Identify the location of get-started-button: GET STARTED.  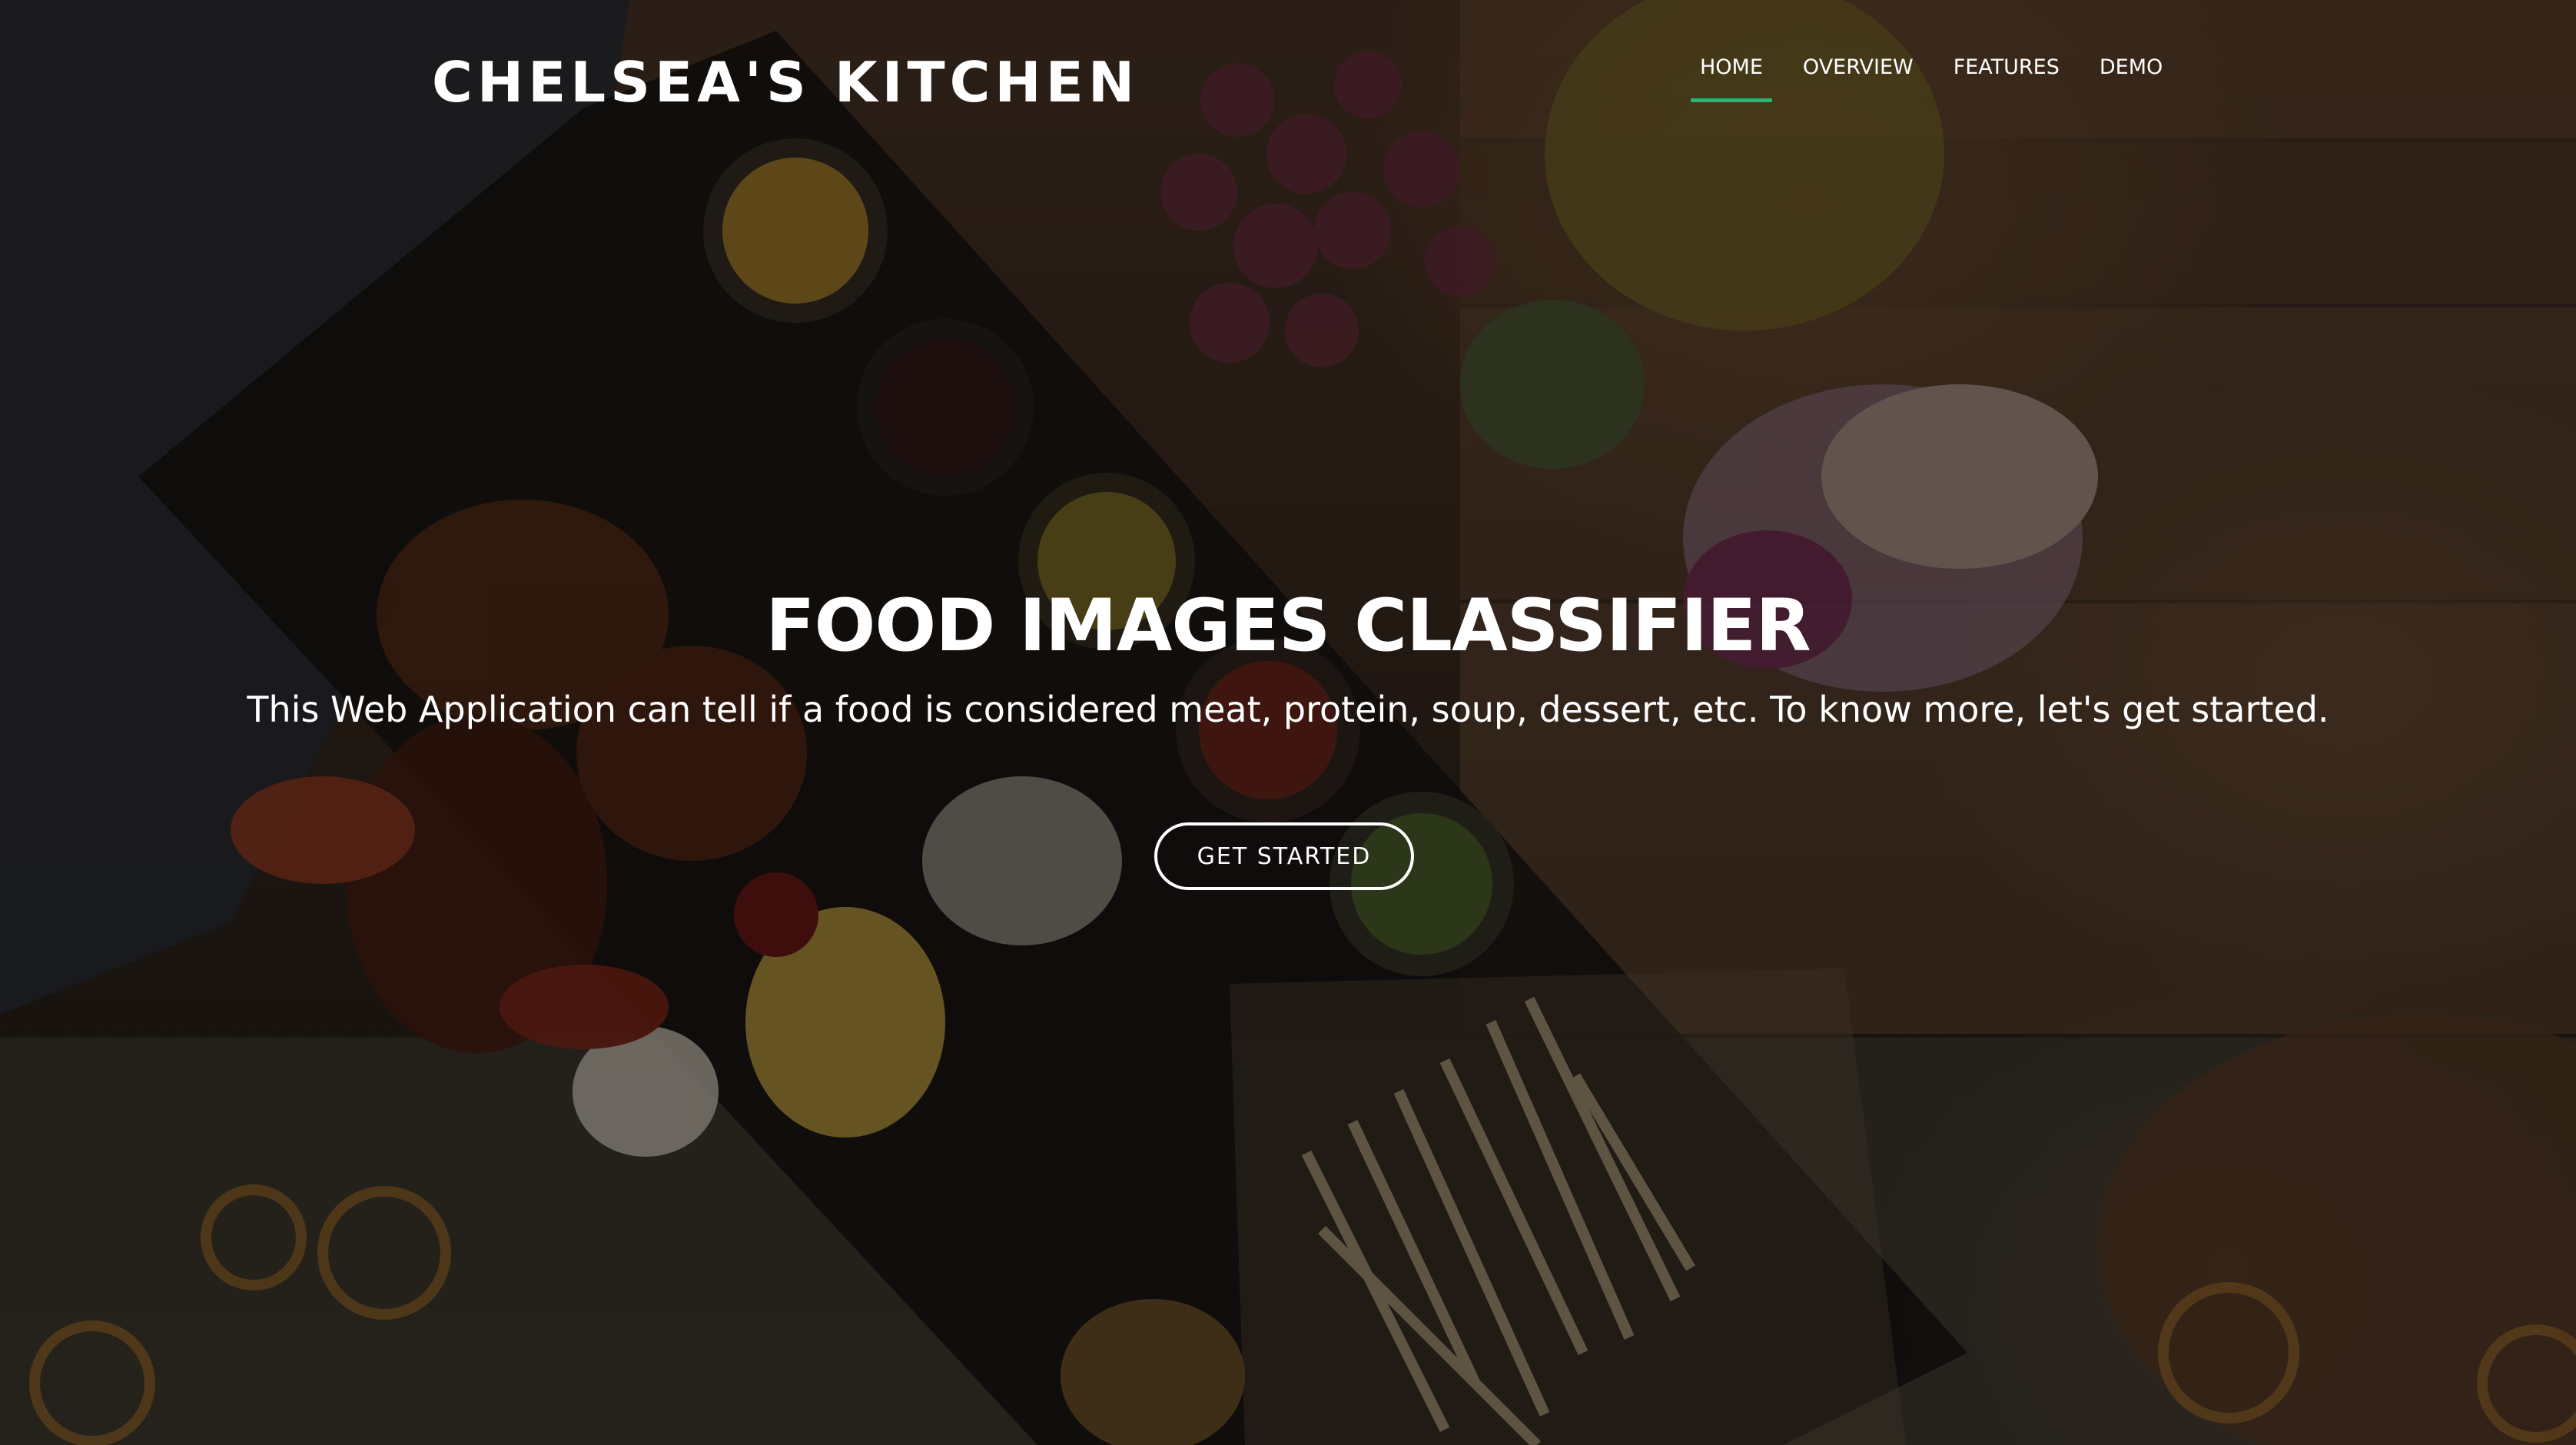
(1284, 856).